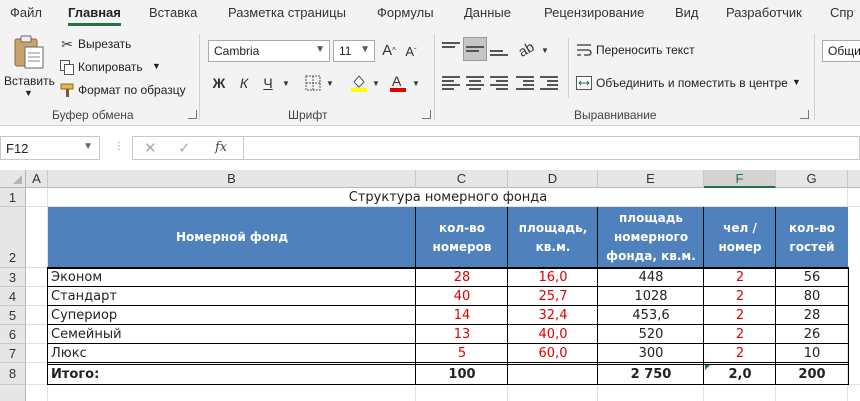 This screenshot has width=860, height=401. I want to click on rooms-cell: 5, so click(462, 353).